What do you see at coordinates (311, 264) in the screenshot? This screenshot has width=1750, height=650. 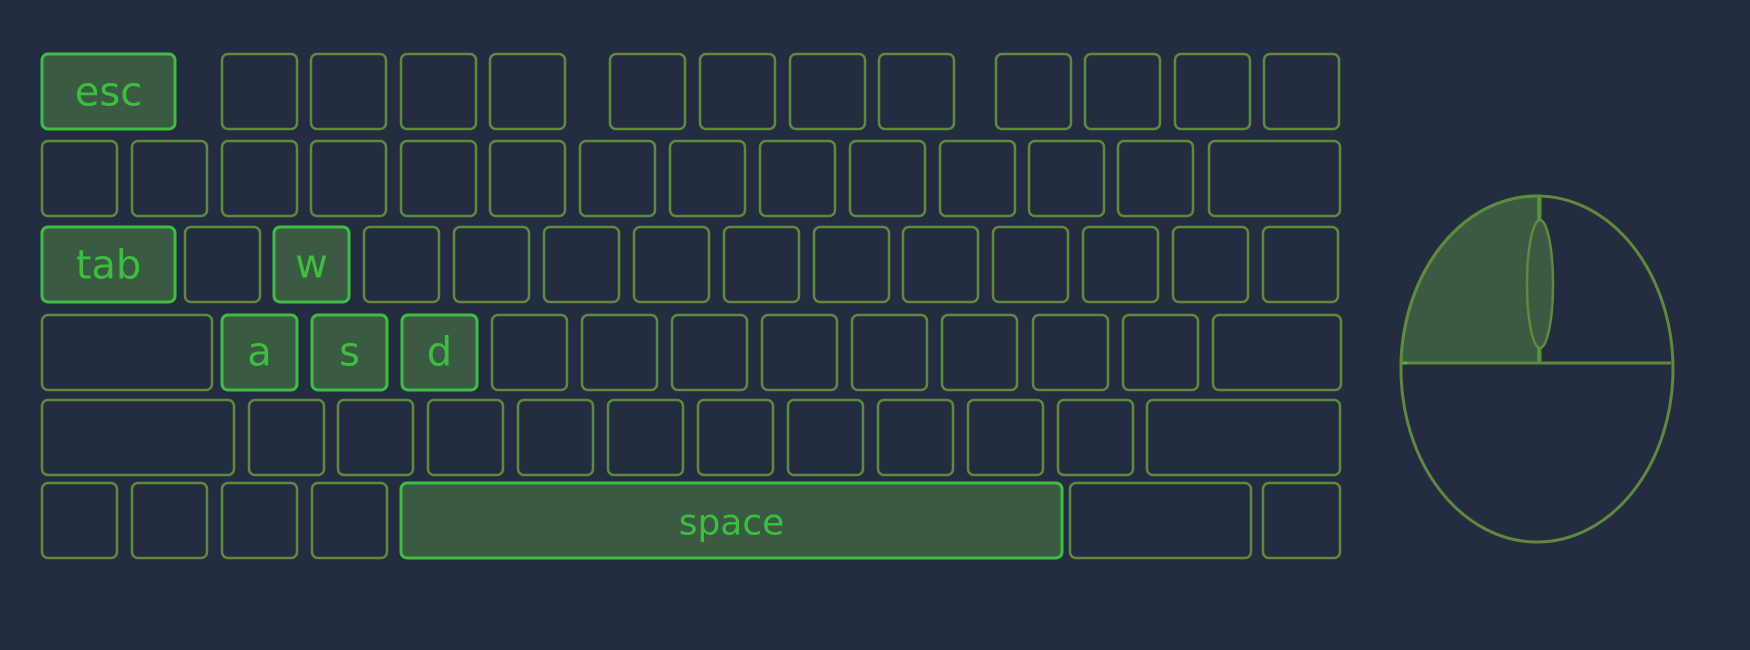 I see `key-w: w` at bounding box center [311, 264].